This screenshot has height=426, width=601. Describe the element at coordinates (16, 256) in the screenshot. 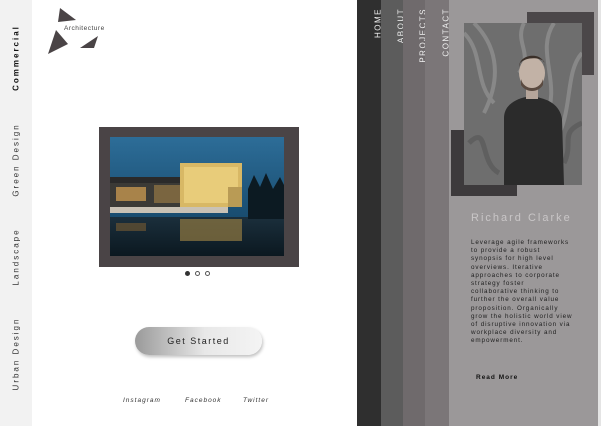

I see `category-landscape: Landscape` at that location.